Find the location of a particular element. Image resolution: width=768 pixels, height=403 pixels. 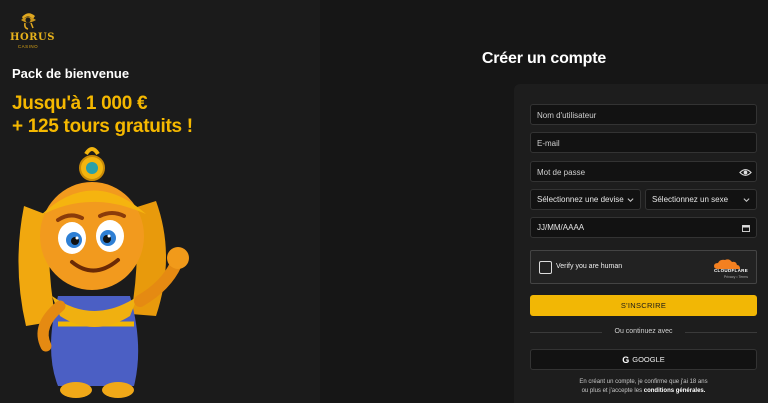

welcome-heading: Pack de bienvenue is located at coordinates (71, 73).